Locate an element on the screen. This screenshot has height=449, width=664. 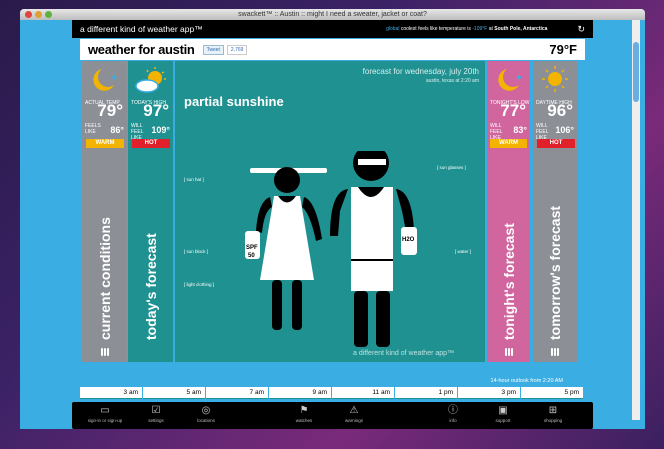
global-place: South Pole, Antarctica is located at coordinates (521, 29).